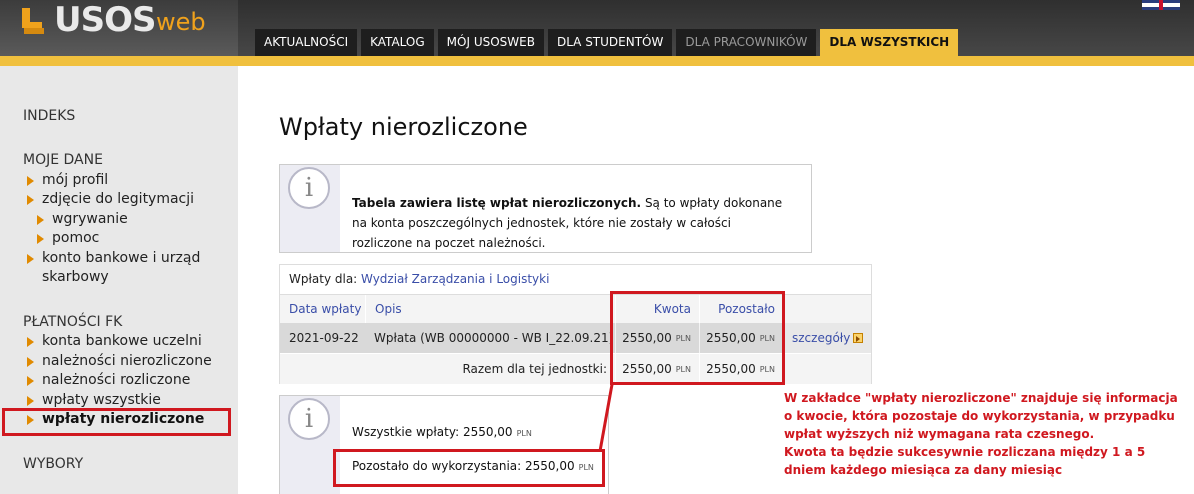 This screenshot has height=494, width=1194. I want to click on sidebar-item-naleznosci-rozliczone: należności rozliczone, so click(108, 380).